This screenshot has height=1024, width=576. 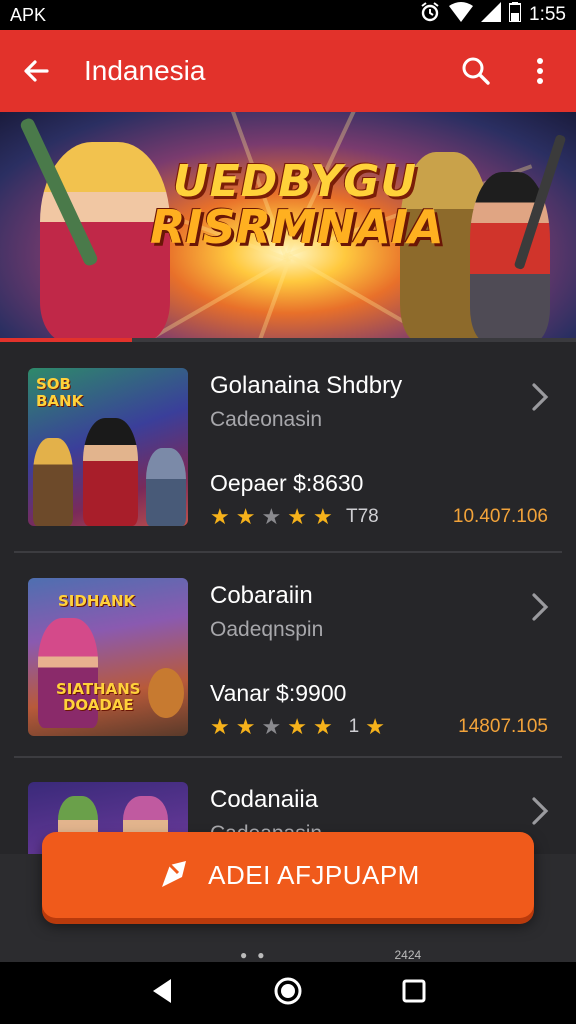 What do you see at coordinates (53, 384) in the screenshot?
I see `thumb-logo-line: SOB` at bounding box center [53, 384].